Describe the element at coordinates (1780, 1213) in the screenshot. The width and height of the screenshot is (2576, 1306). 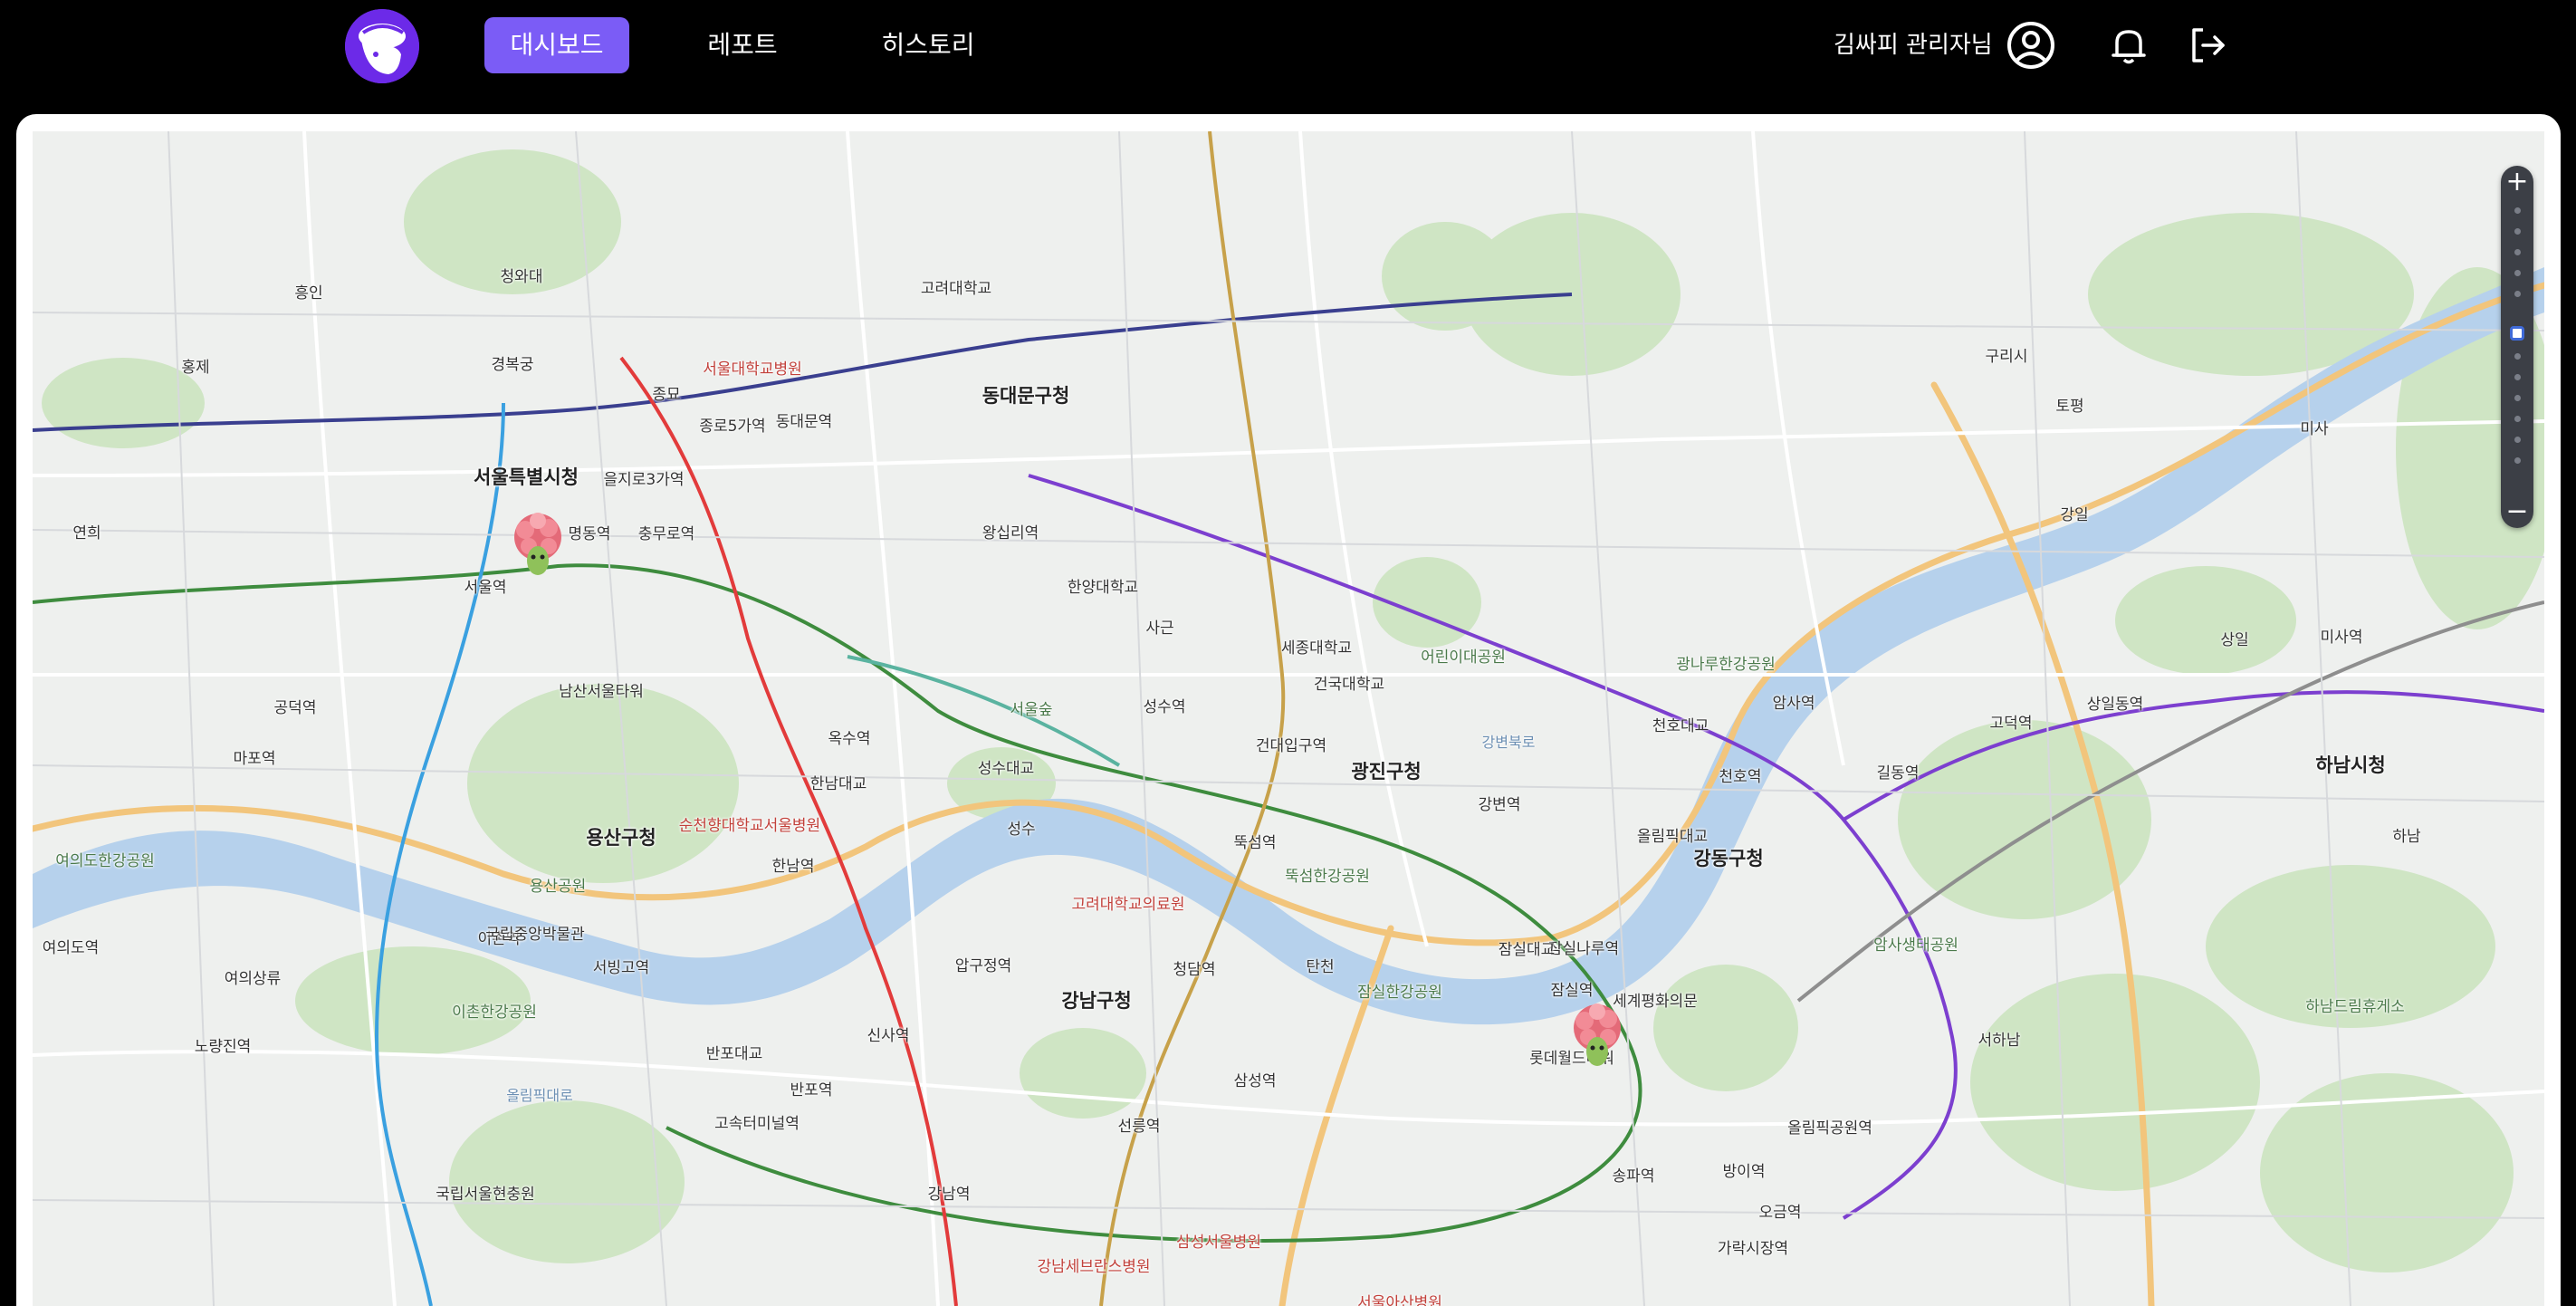
I see `map-label-station: 오금역` at that location.